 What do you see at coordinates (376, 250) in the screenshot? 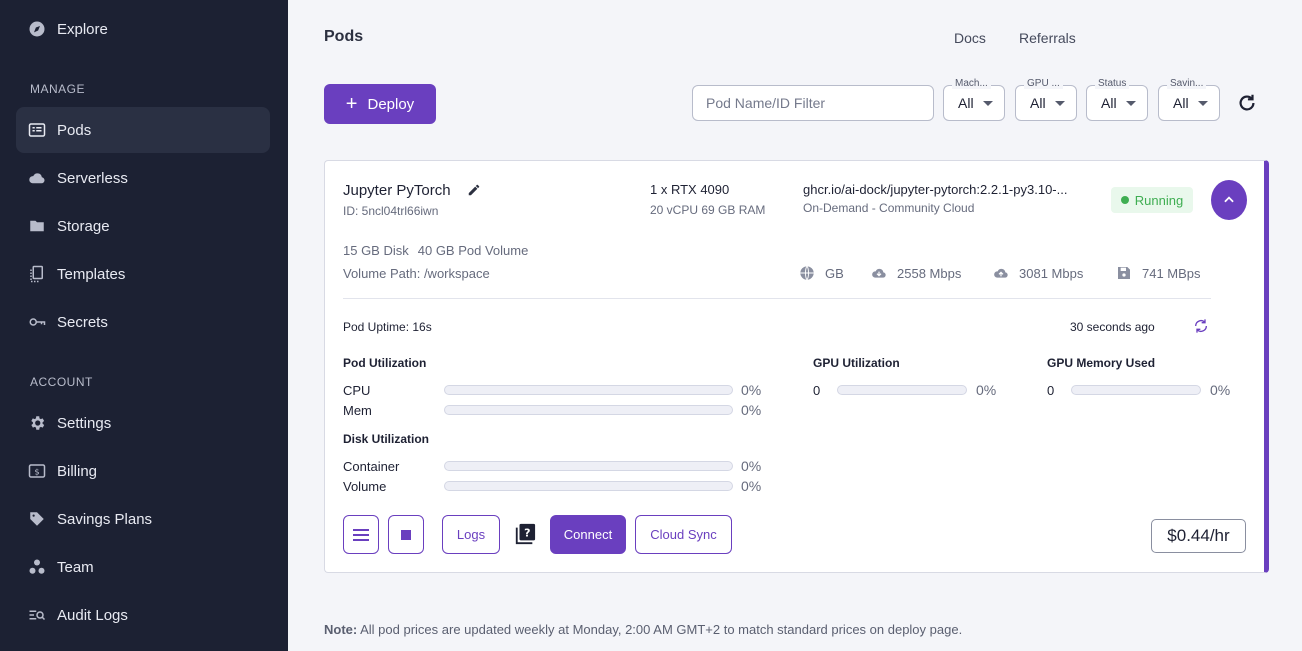
I see `container-disk: 15 GB Disk` at bounding box center [376, 250].